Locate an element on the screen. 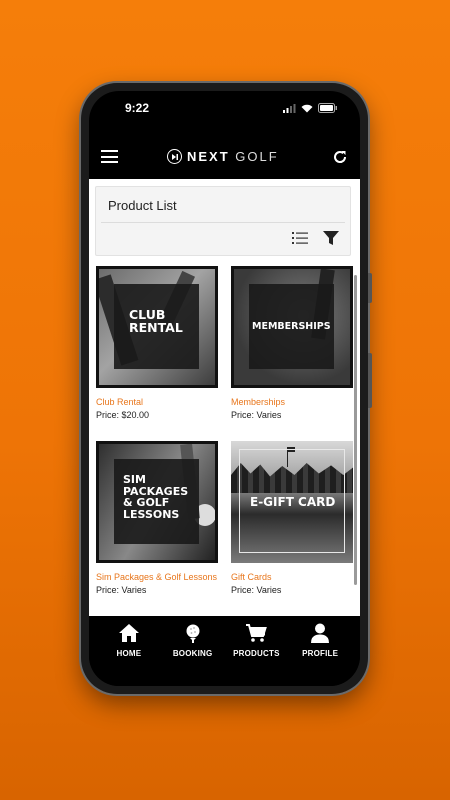  product-image-text: E-GIFT CARD is located at coordinates (293, 502).